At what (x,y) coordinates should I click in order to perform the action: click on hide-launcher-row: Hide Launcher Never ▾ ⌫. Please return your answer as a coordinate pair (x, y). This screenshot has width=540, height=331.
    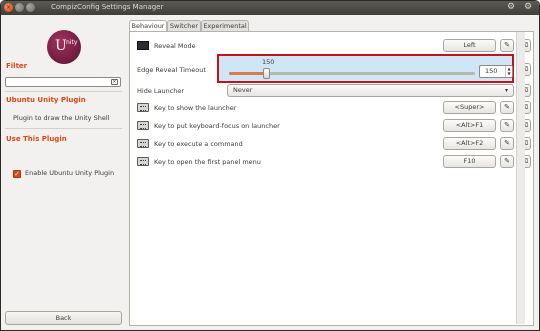
    Looking at the image, I should click on (331, 90).